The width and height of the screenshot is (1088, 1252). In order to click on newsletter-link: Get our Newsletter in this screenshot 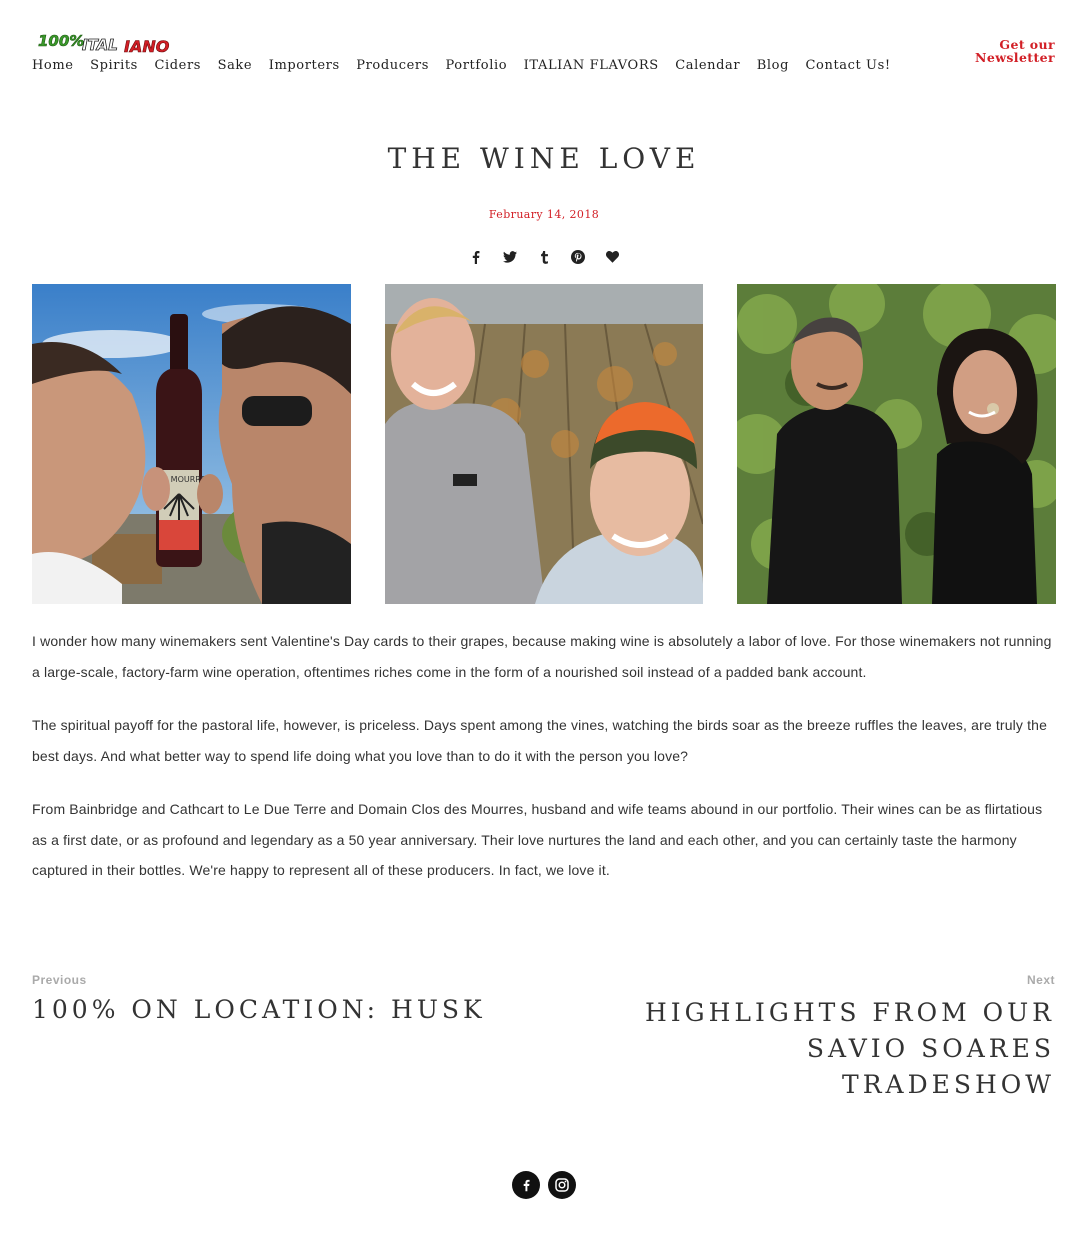, I will do `click(1015, 51)`.